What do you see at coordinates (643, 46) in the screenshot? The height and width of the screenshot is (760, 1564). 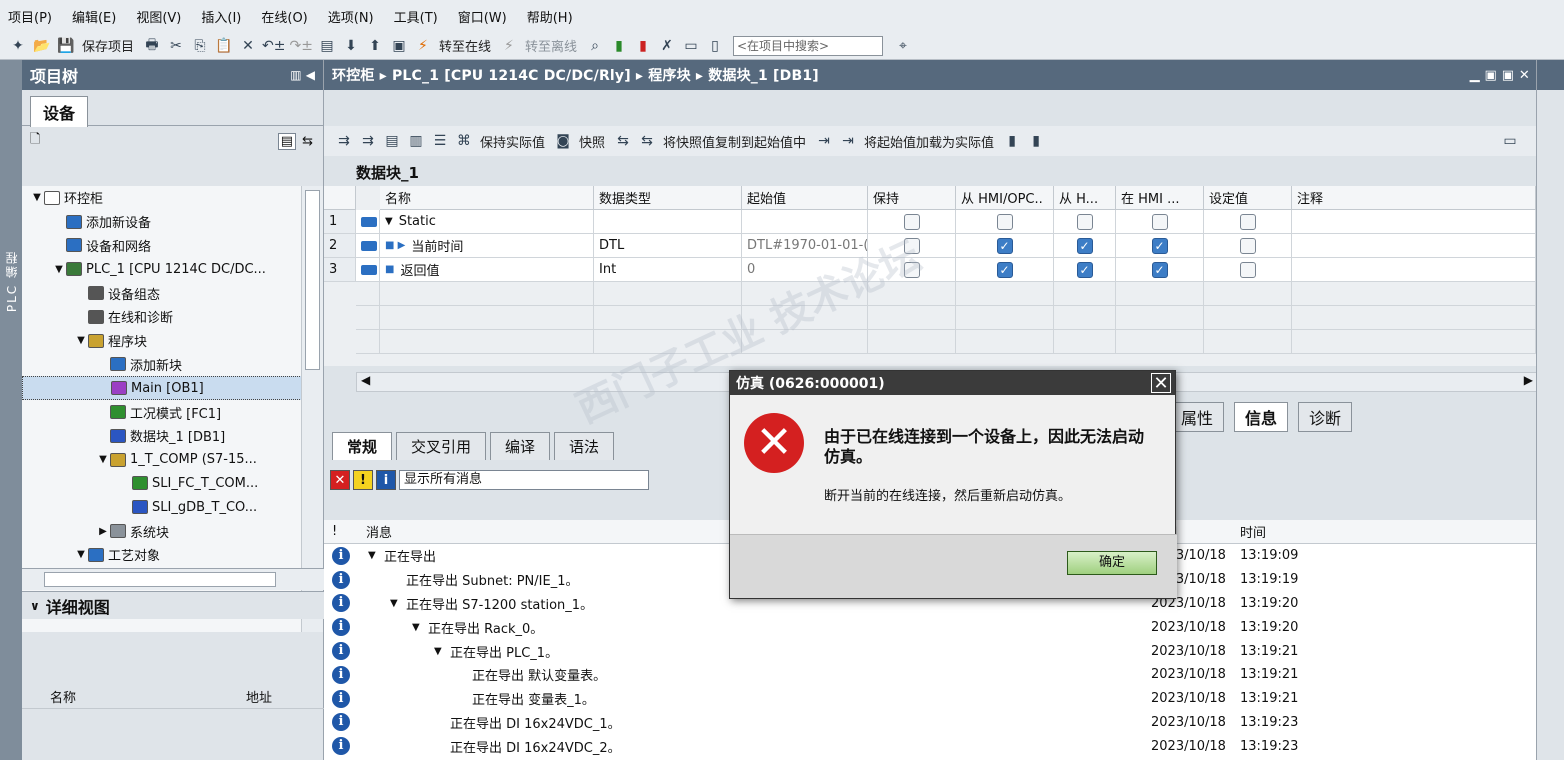 I see `stop-cpu-icon: ▮` at bounding box center [643, 46].